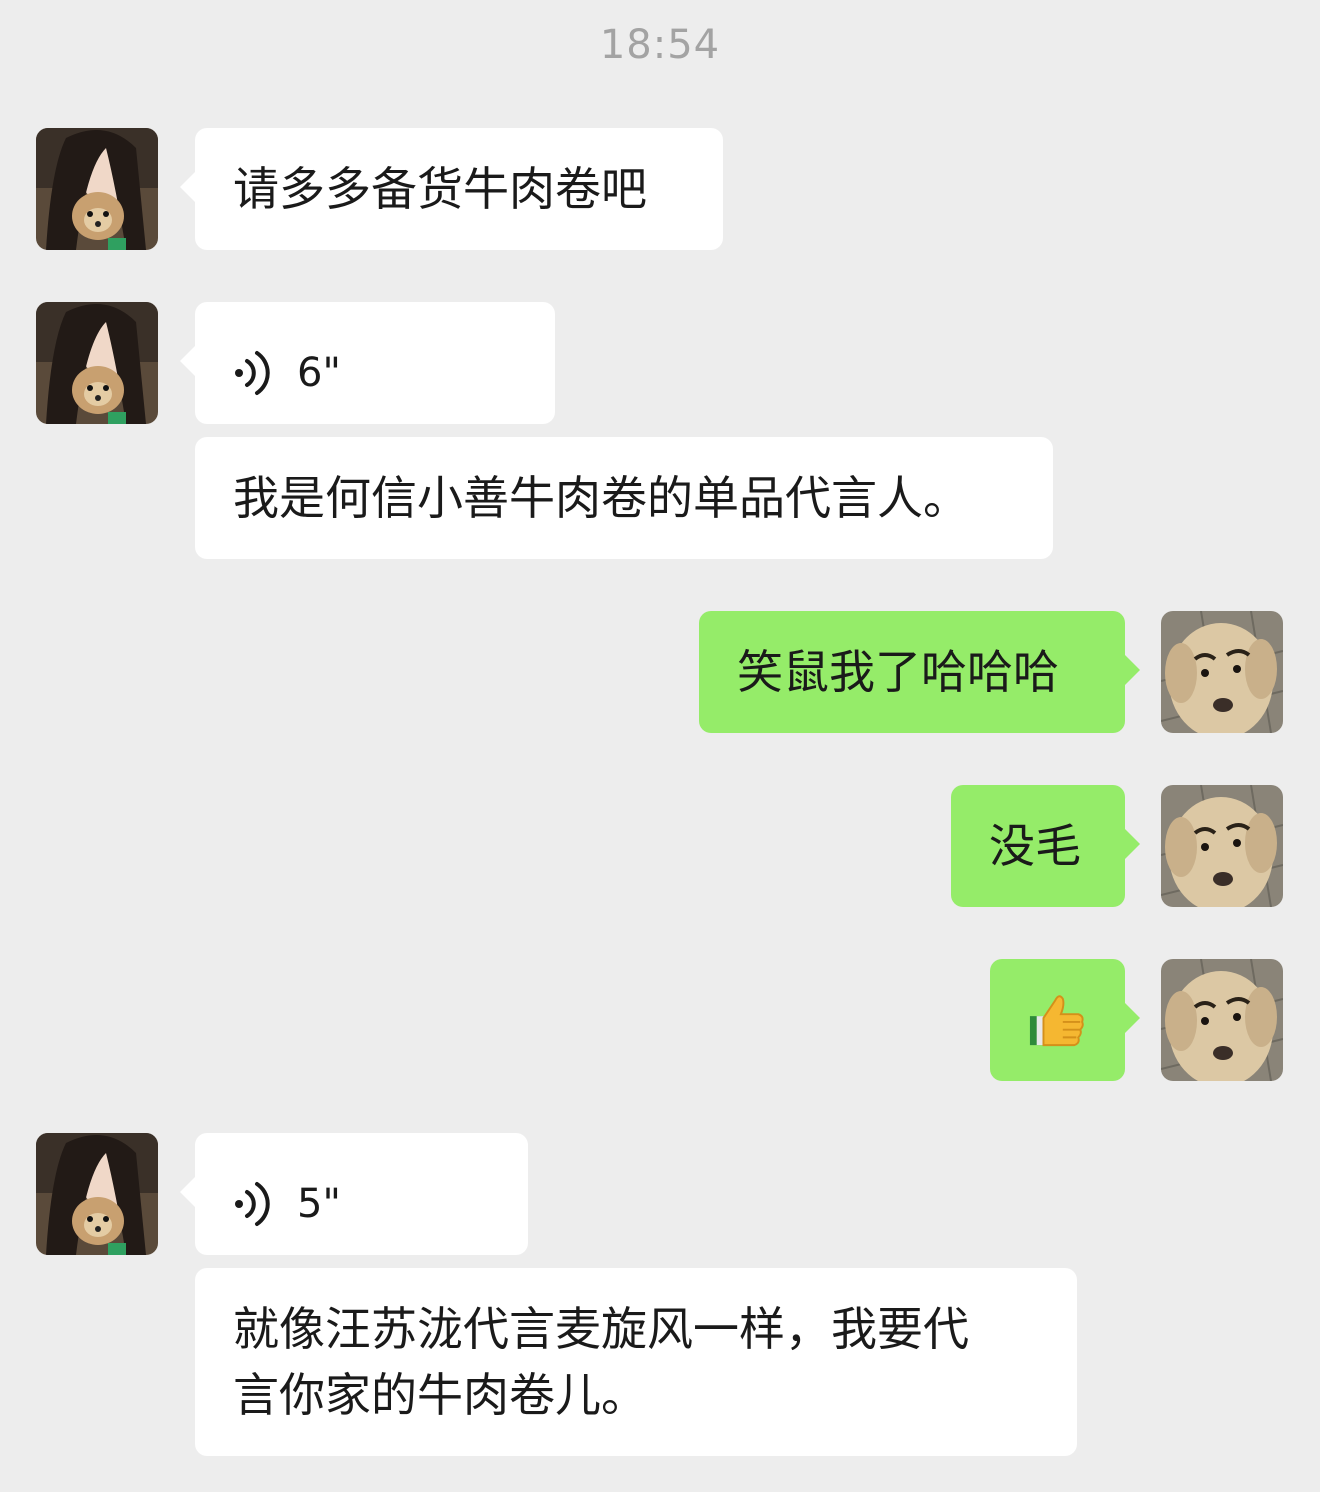  I want to click on message-bubble: 笑鼠我了哈哈哈, so click(919, 672).